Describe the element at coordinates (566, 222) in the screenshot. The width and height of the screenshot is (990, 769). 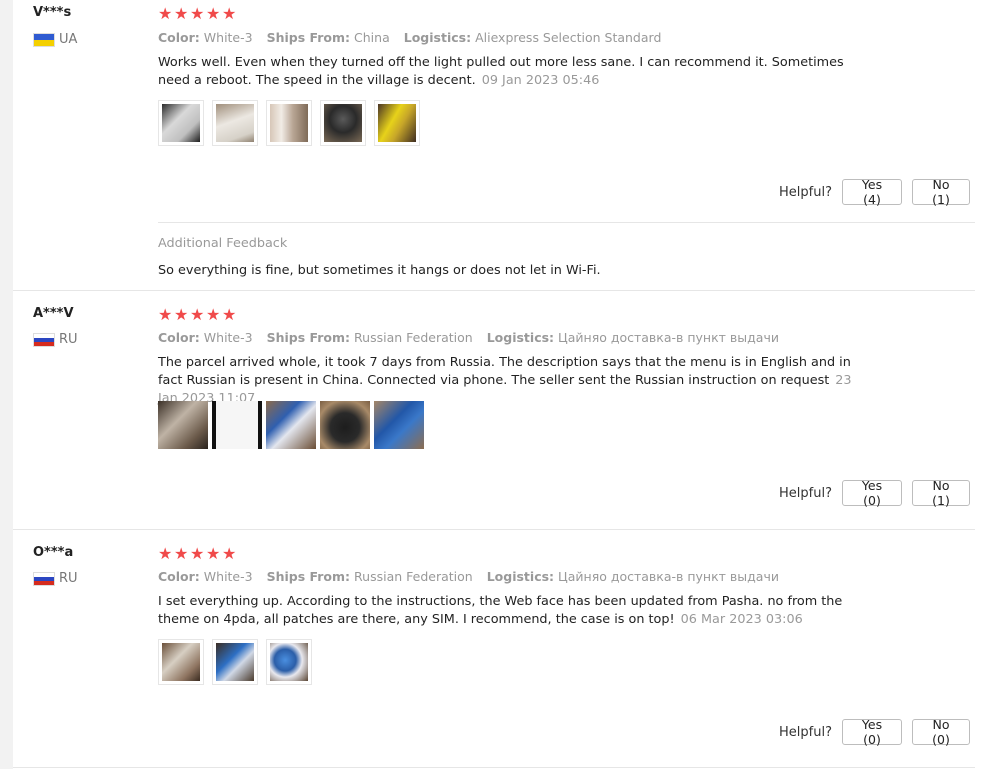
I see `additional-feedback-divider` at that location.